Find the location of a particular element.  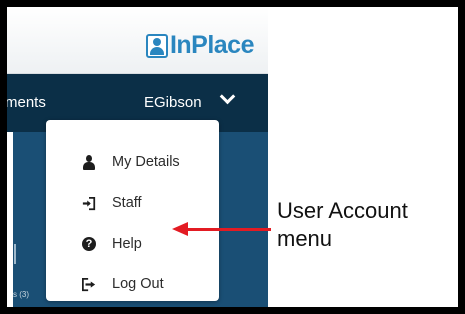

callout-arrow is located at coordinates (229, 229).